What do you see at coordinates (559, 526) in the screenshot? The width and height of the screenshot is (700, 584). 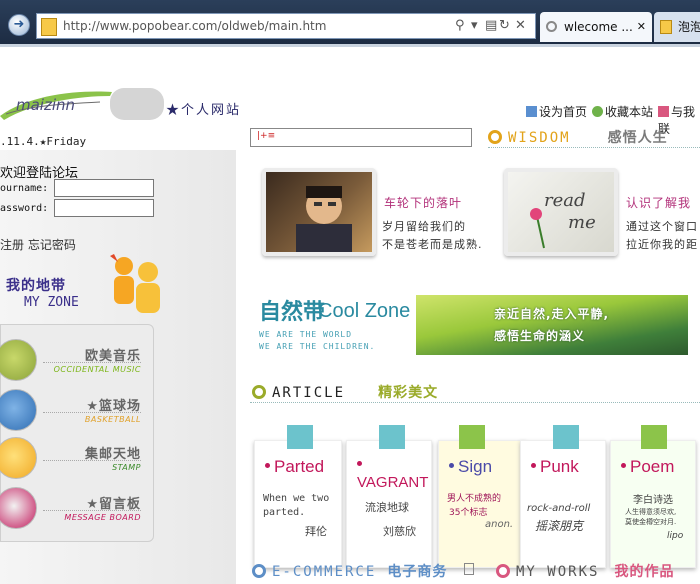 I see `note-line: 摇滚朋克` at bounding box center [559, 526].